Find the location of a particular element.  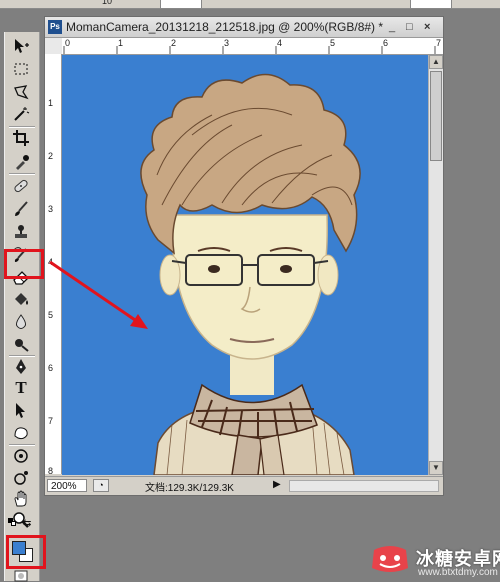

lasso-tool is located at coordinates (21, 92).